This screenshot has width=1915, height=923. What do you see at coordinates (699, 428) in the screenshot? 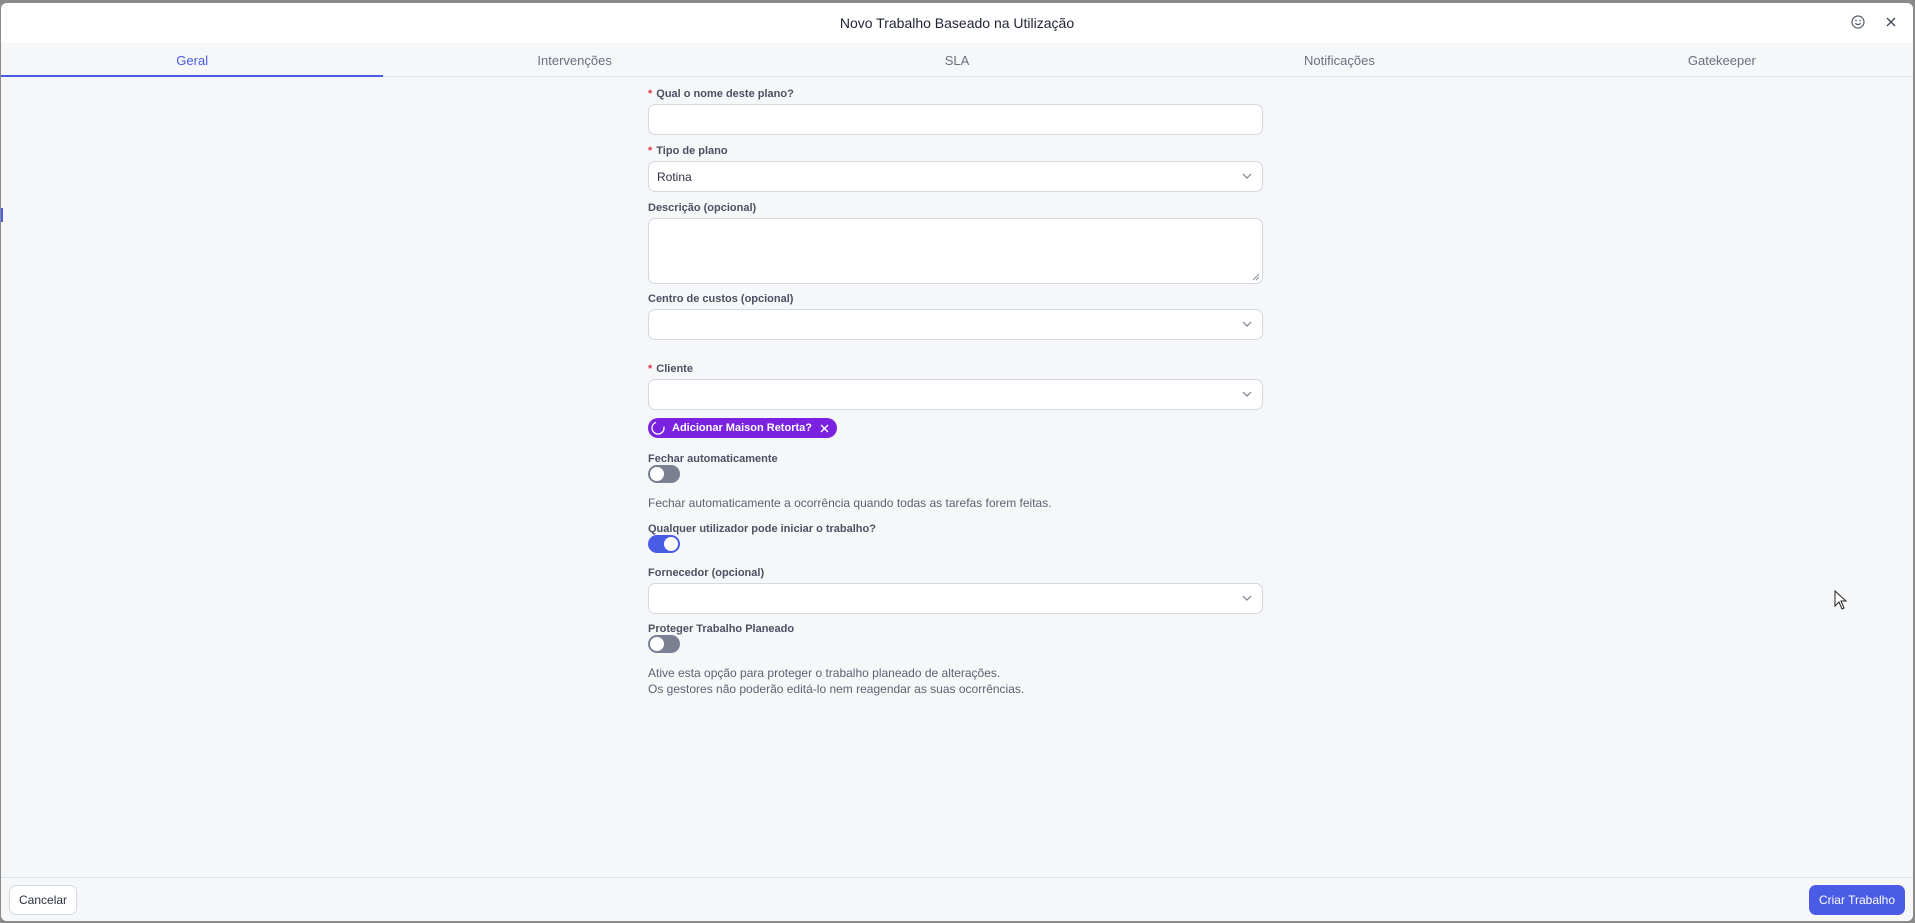
I see `chip-prefix: Adicionar` at bounding box center [699, 428].